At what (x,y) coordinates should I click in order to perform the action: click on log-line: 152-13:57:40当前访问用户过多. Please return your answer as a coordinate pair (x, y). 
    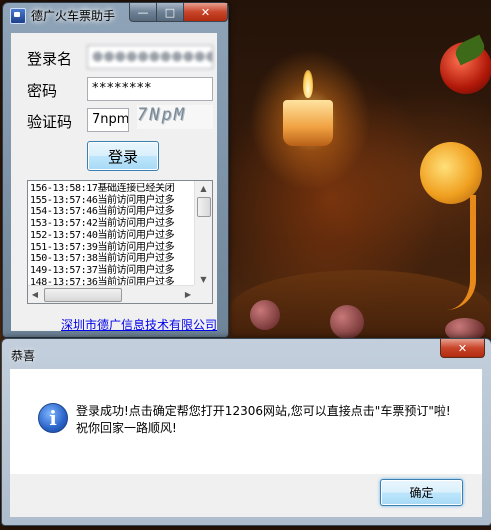
    Looking at the image, I should click on (102, 235).